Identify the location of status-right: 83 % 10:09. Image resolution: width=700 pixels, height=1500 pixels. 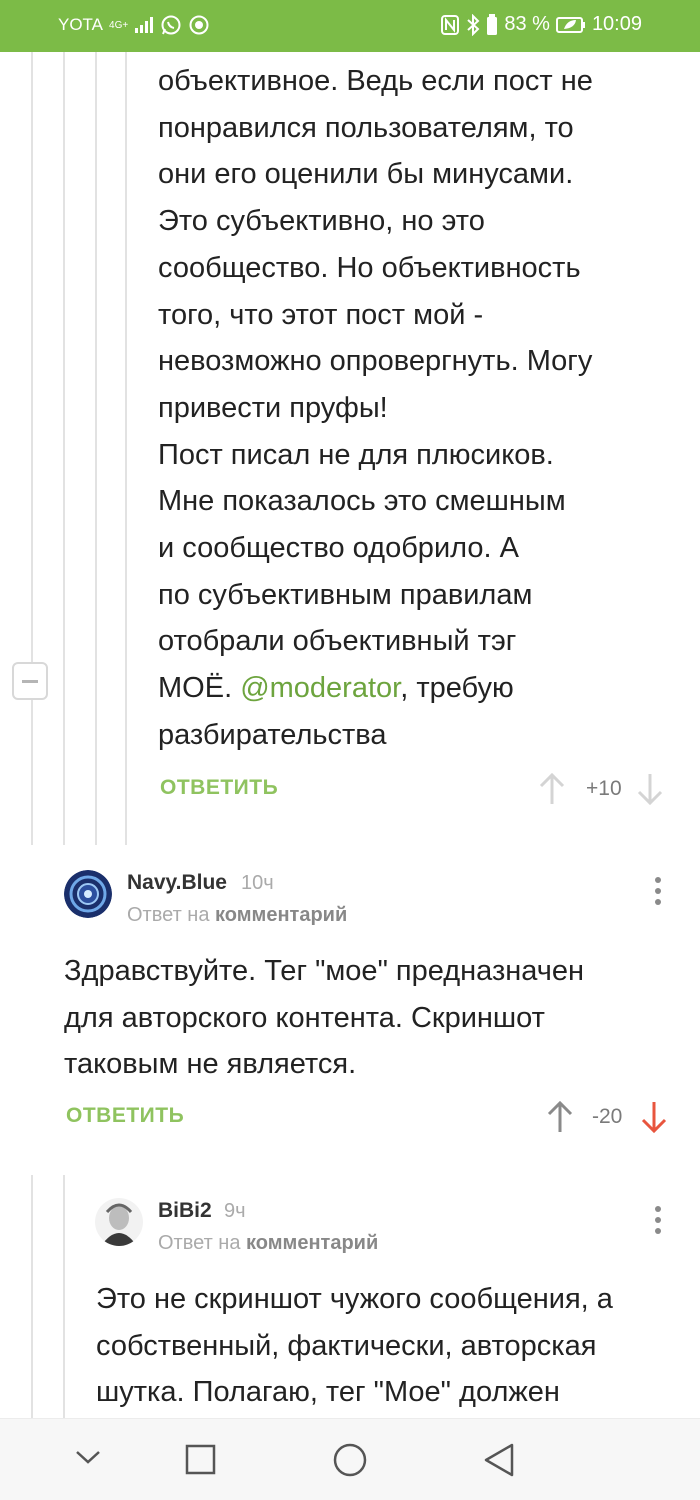
(541, 24).